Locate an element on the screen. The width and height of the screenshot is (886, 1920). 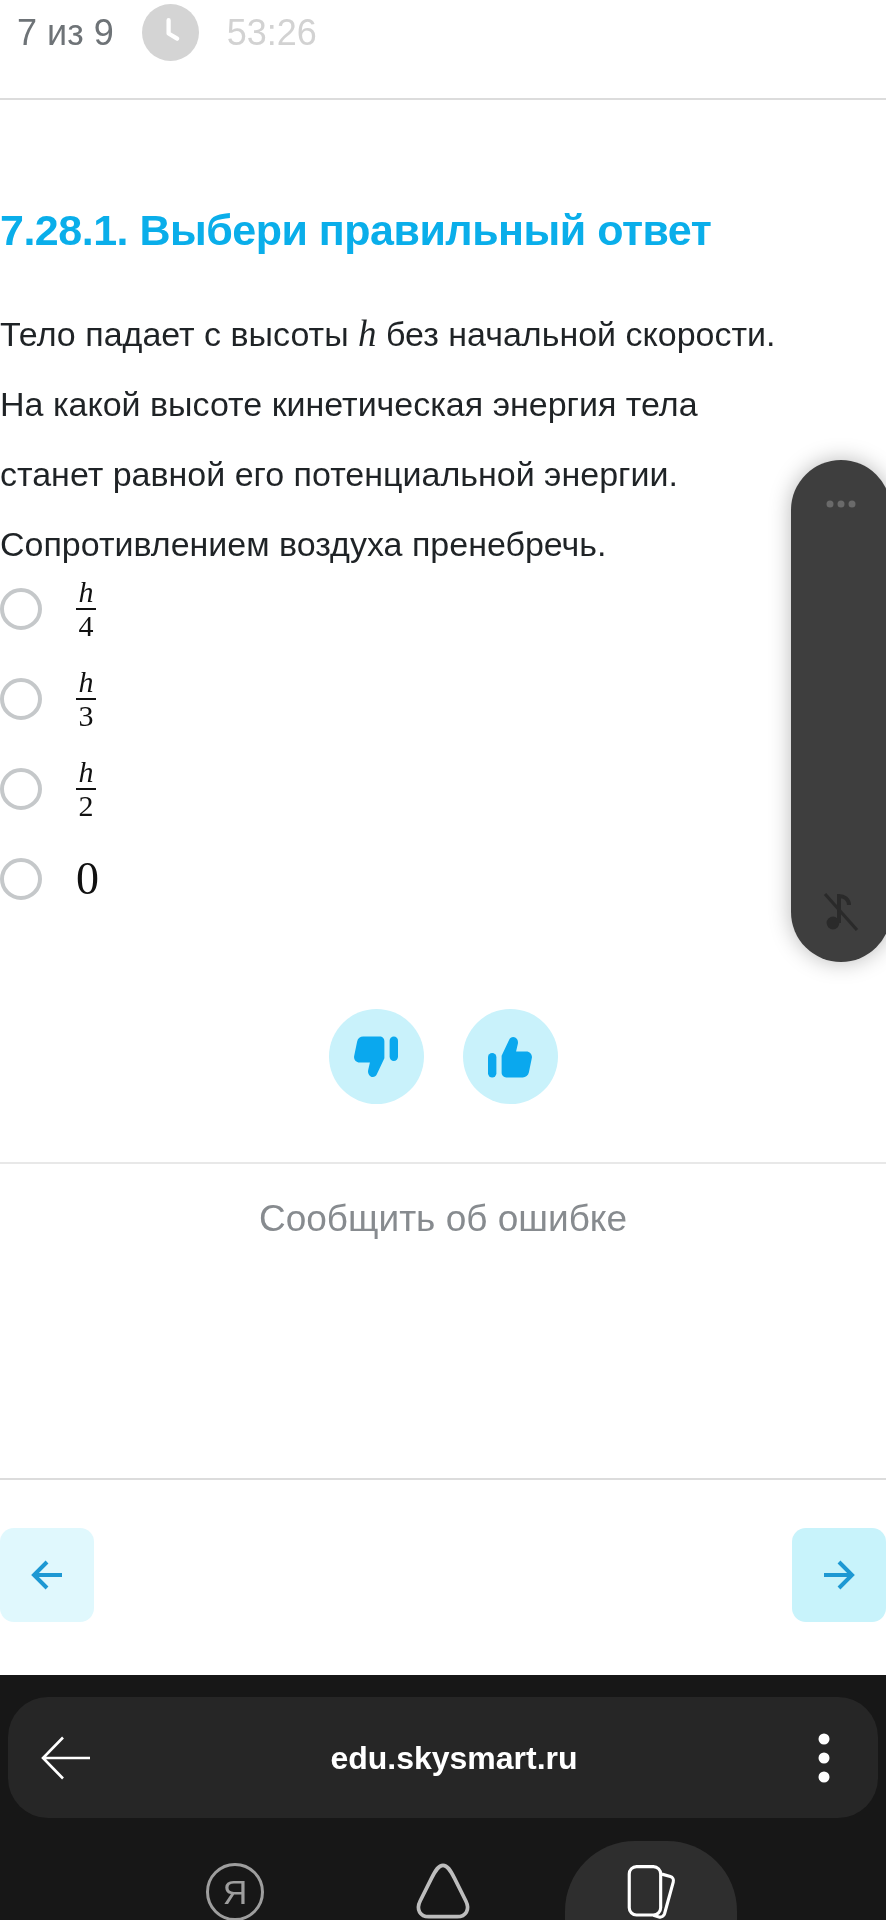
floating-panel is located at coordinates (838, 711).